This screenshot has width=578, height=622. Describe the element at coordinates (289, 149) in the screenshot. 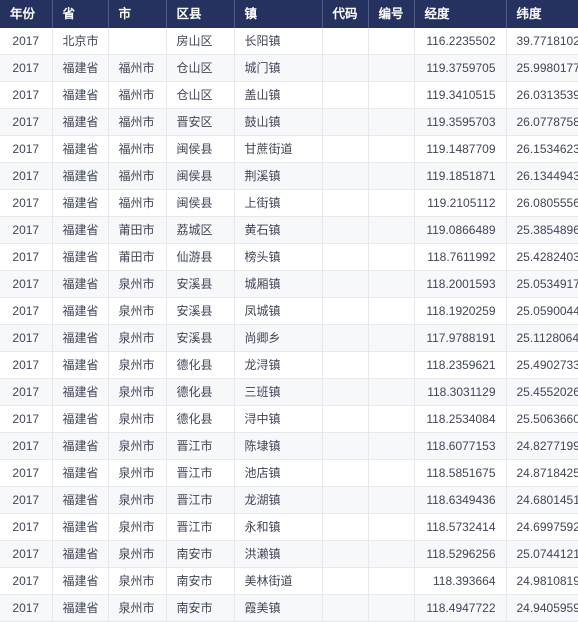

I see `table-row: 2017福建省福州市闽侯县甘蔗街道 119.148770926.15346237` at that location.